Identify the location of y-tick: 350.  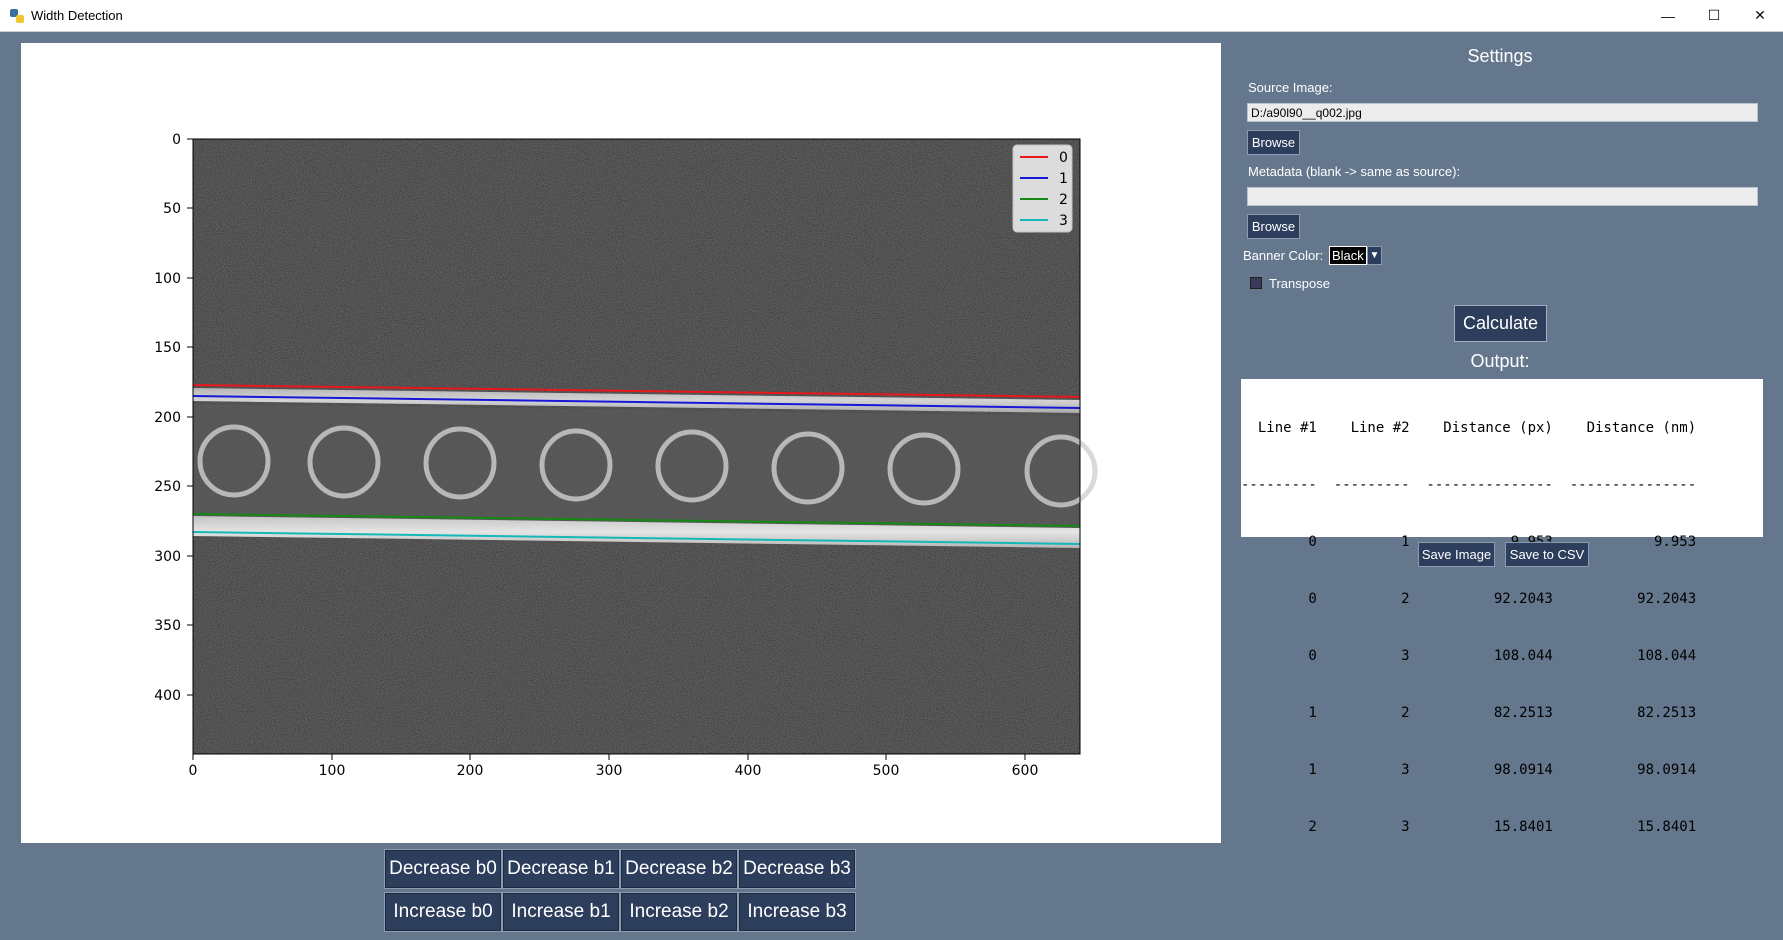
(173, 626).